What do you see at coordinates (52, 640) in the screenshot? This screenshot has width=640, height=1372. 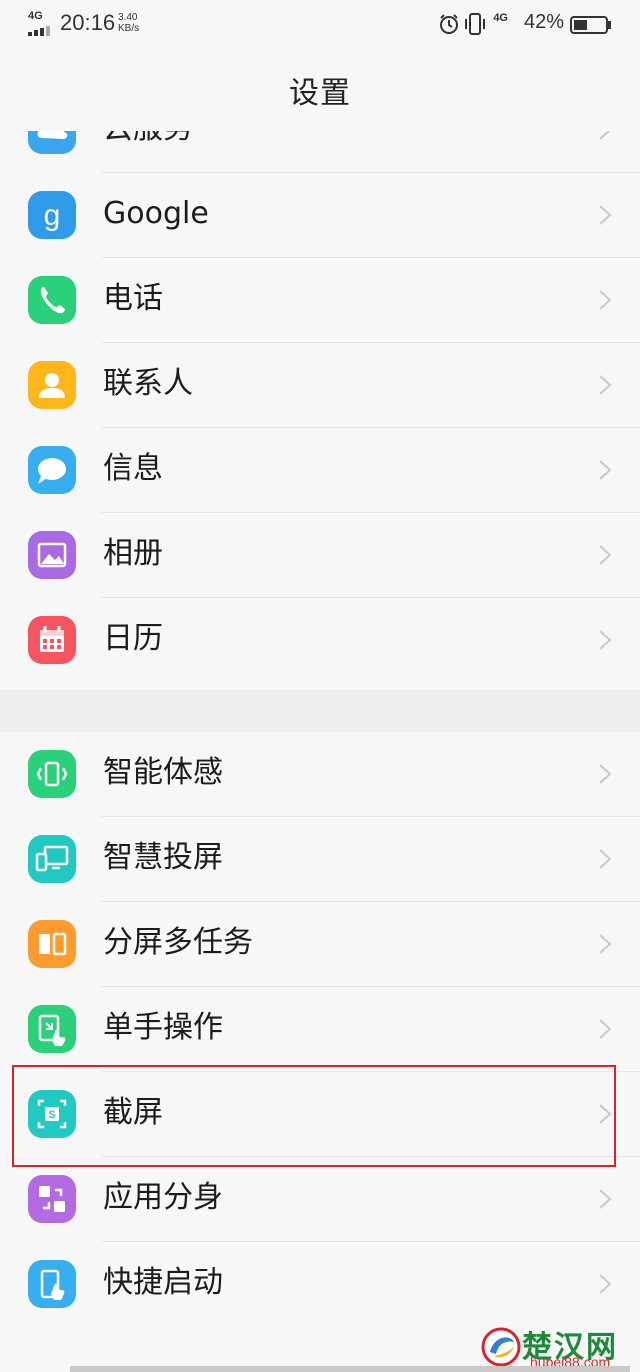 I see `calendar-icon` at bounding box center [52, 640].